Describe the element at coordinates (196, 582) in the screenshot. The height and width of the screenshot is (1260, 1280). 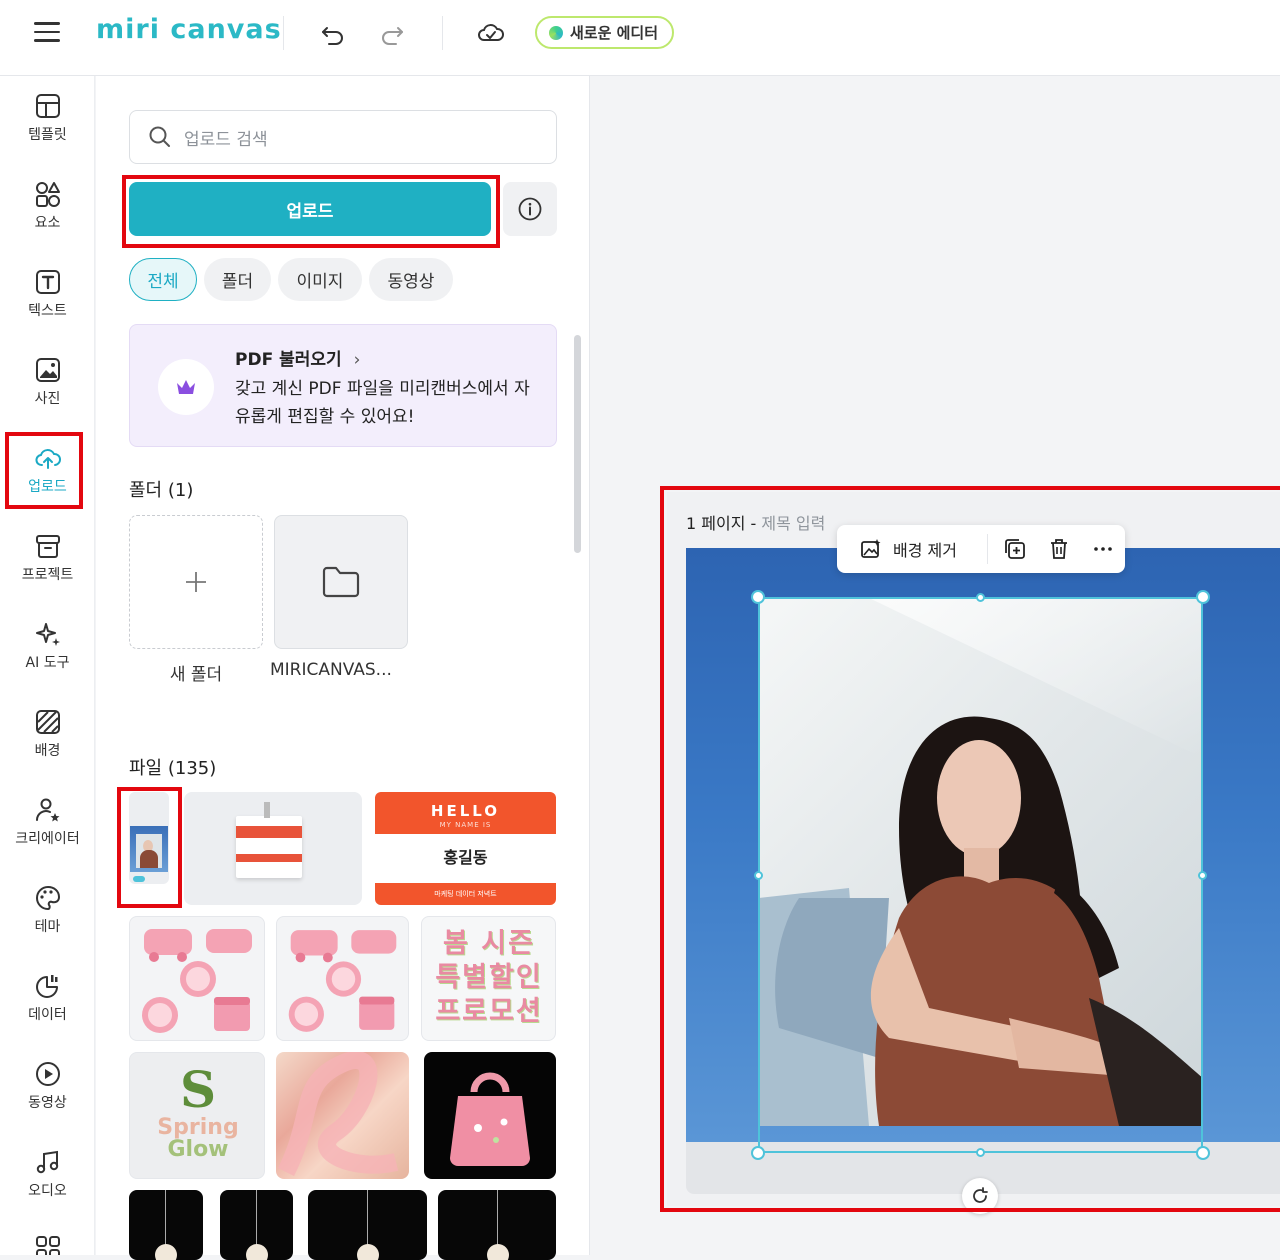
I see `new-folder-button` at that location.